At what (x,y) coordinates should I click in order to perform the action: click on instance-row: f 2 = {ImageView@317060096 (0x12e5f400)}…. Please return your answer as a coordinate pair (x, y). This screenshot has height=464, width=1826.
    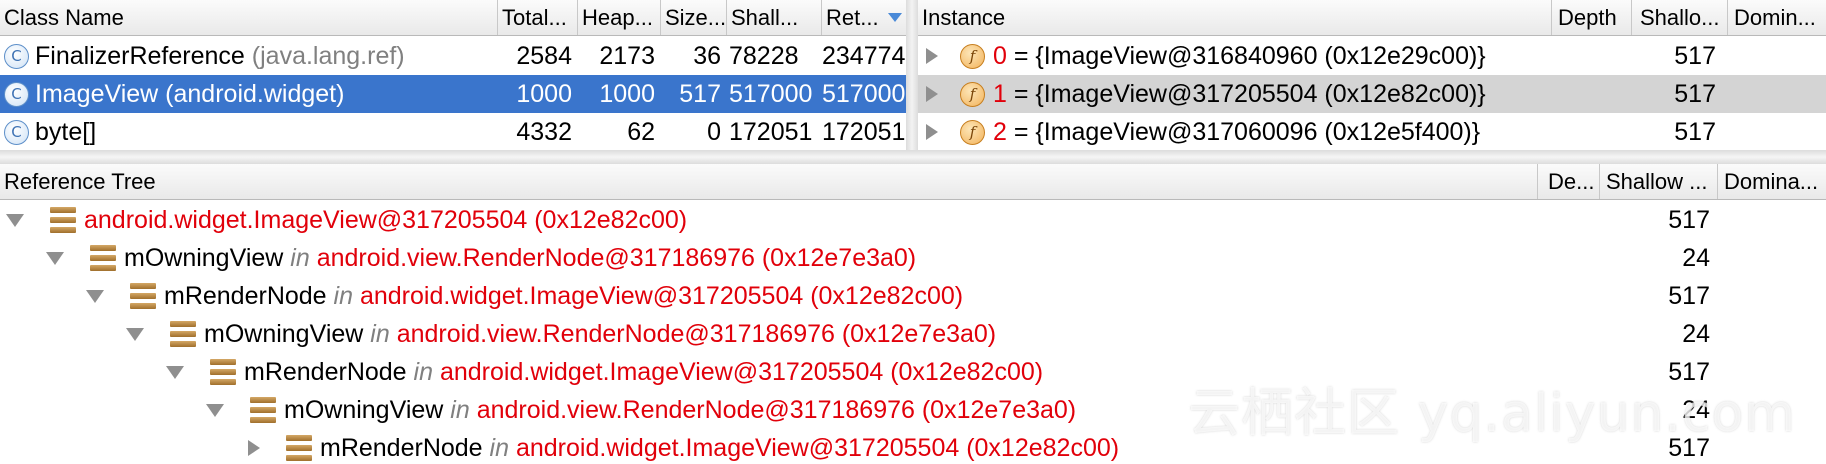
    Looking at the image, I should click on (1372, 131).